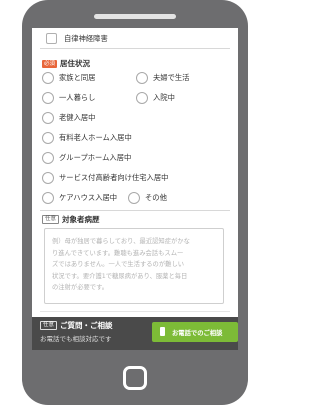  What do you see at coordinates (80, 287) in the screenshot?
I see `placeholder-line: の注射が必要です。` at bounding box center [80, 287].